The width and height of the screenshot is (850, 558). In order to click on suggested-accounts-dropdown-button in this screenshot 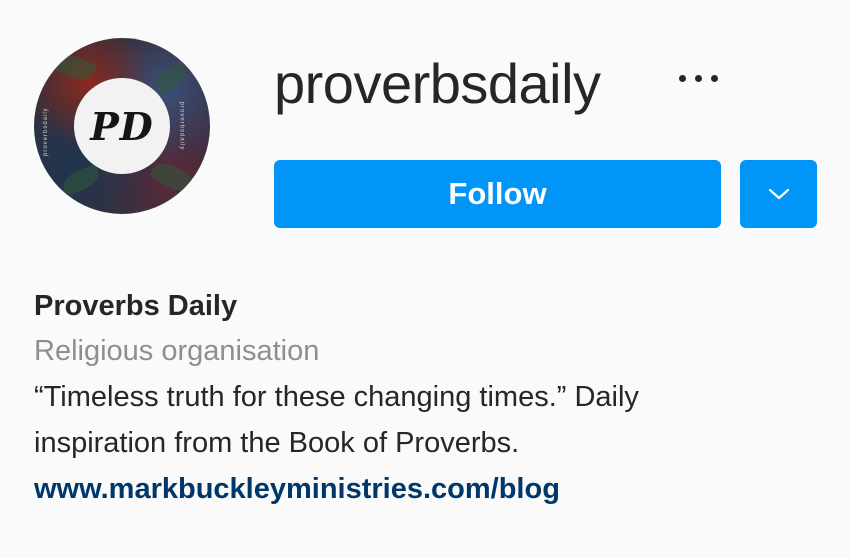, I will do `click(778, 194)`.